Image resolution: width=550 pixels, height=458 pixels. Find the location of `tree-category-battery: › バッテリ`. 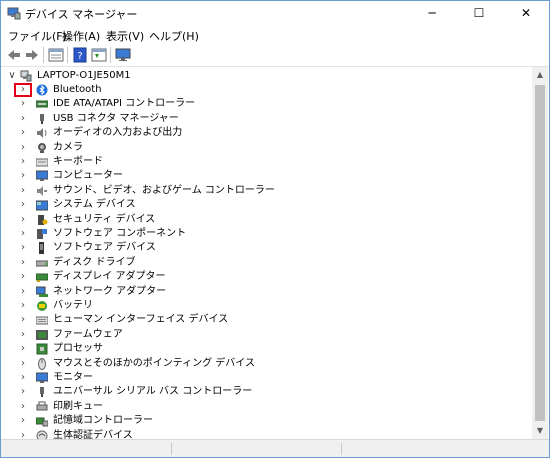

tree-category-battery: › バッテリ is located at coordinates (266, 306).